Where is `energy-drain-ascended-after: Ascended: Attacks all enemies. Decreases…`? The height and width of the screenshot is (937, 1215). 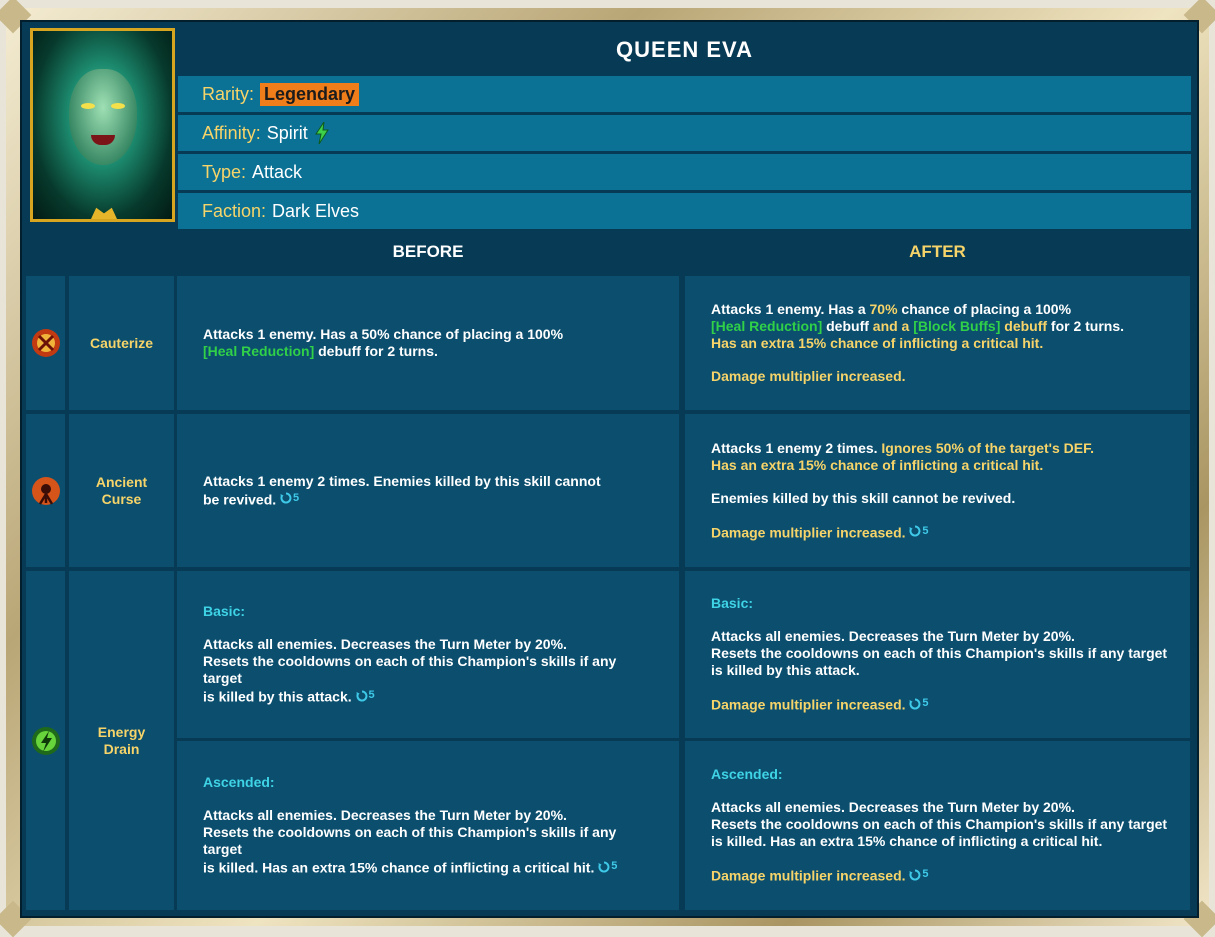 energy-drain-ascended-after: Ascended: Attacks all enemies. Decreases… is located at coordinates (937, 825).